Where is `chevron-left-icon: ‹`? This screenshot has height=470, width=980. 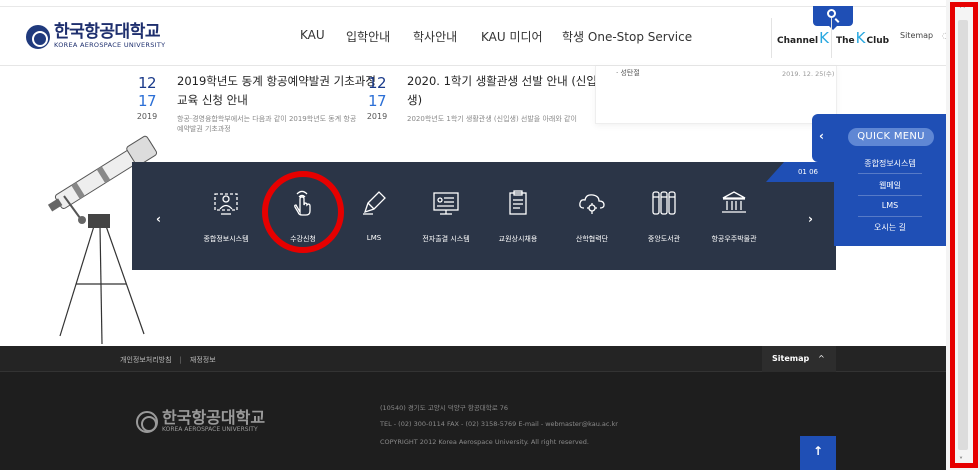
chevron-left-icon: ‹ is located at coordinates (821, 136).